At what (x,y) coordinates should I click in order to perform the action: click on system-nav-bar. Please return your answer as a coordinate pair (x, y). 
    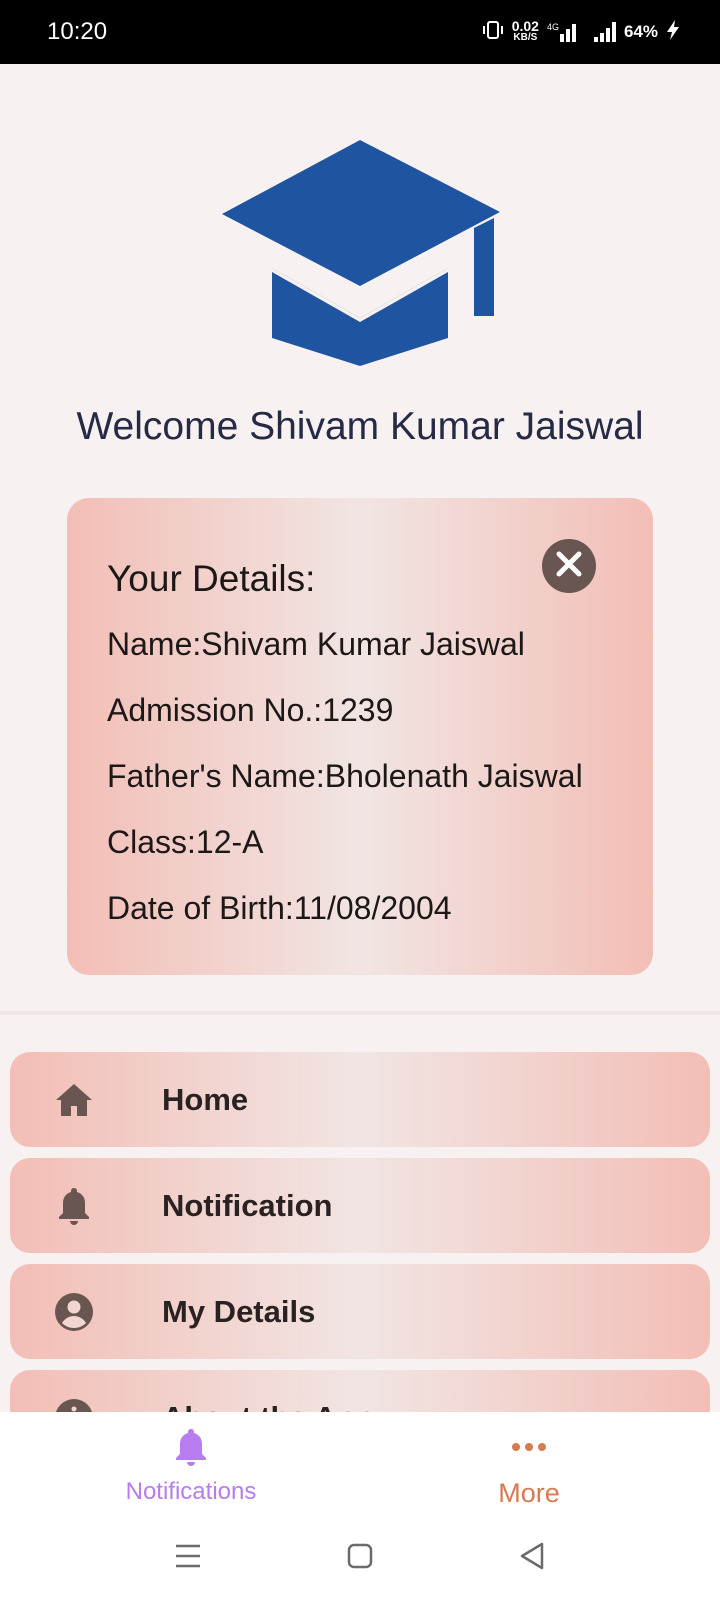
    Looking at the image, I should click on (360, 1556).